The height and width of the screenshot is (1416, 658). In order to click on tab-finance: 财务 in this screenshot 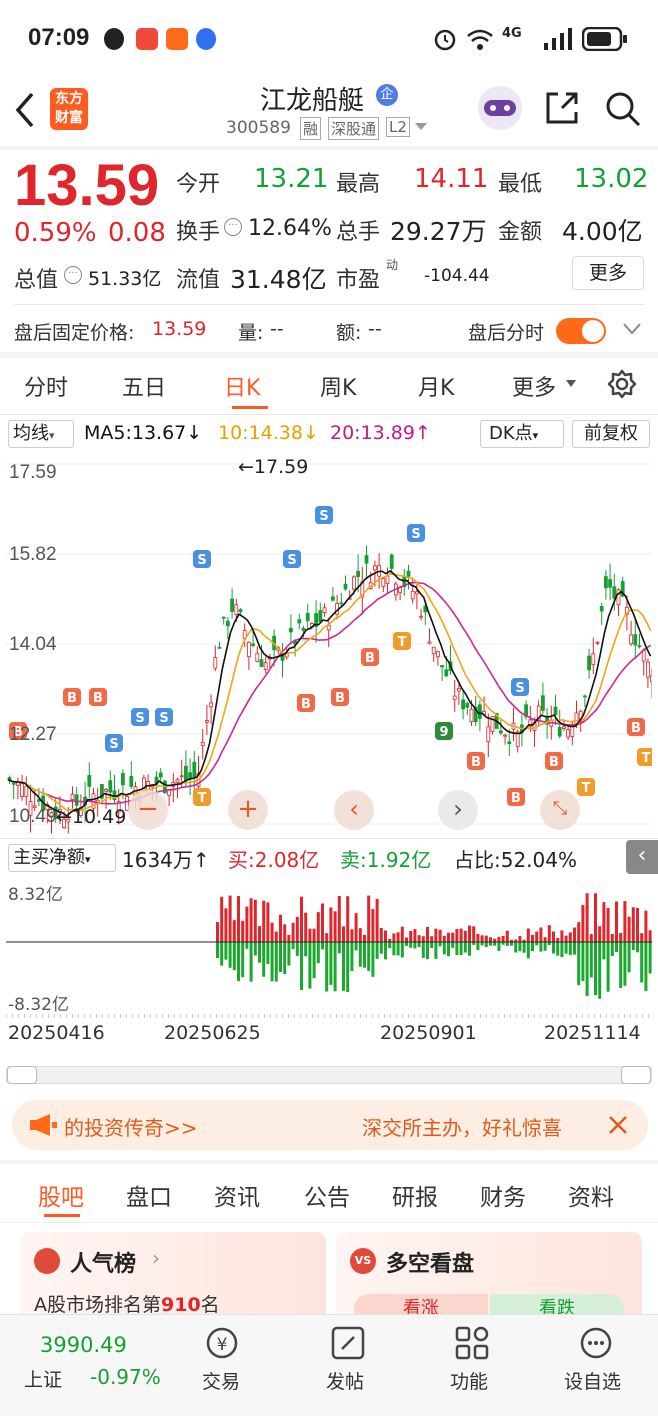, I will do `click(503, 1195)`.